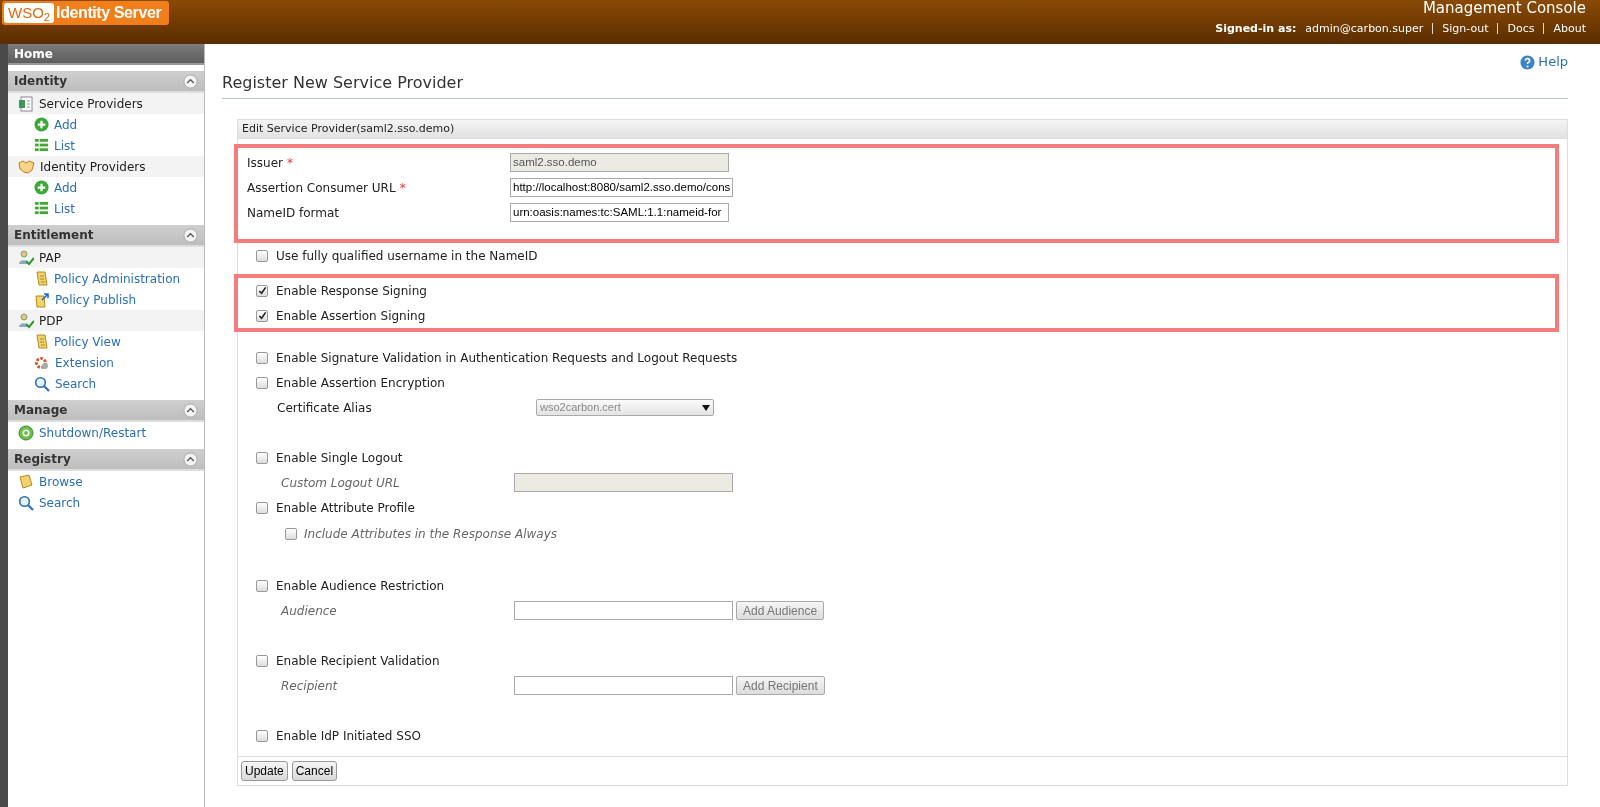 This screenshot has height=807, width=1600. Describe the element at coordinates (340, 482) in the screenshot. I see `field-label: Custom Logout URL` at that location.